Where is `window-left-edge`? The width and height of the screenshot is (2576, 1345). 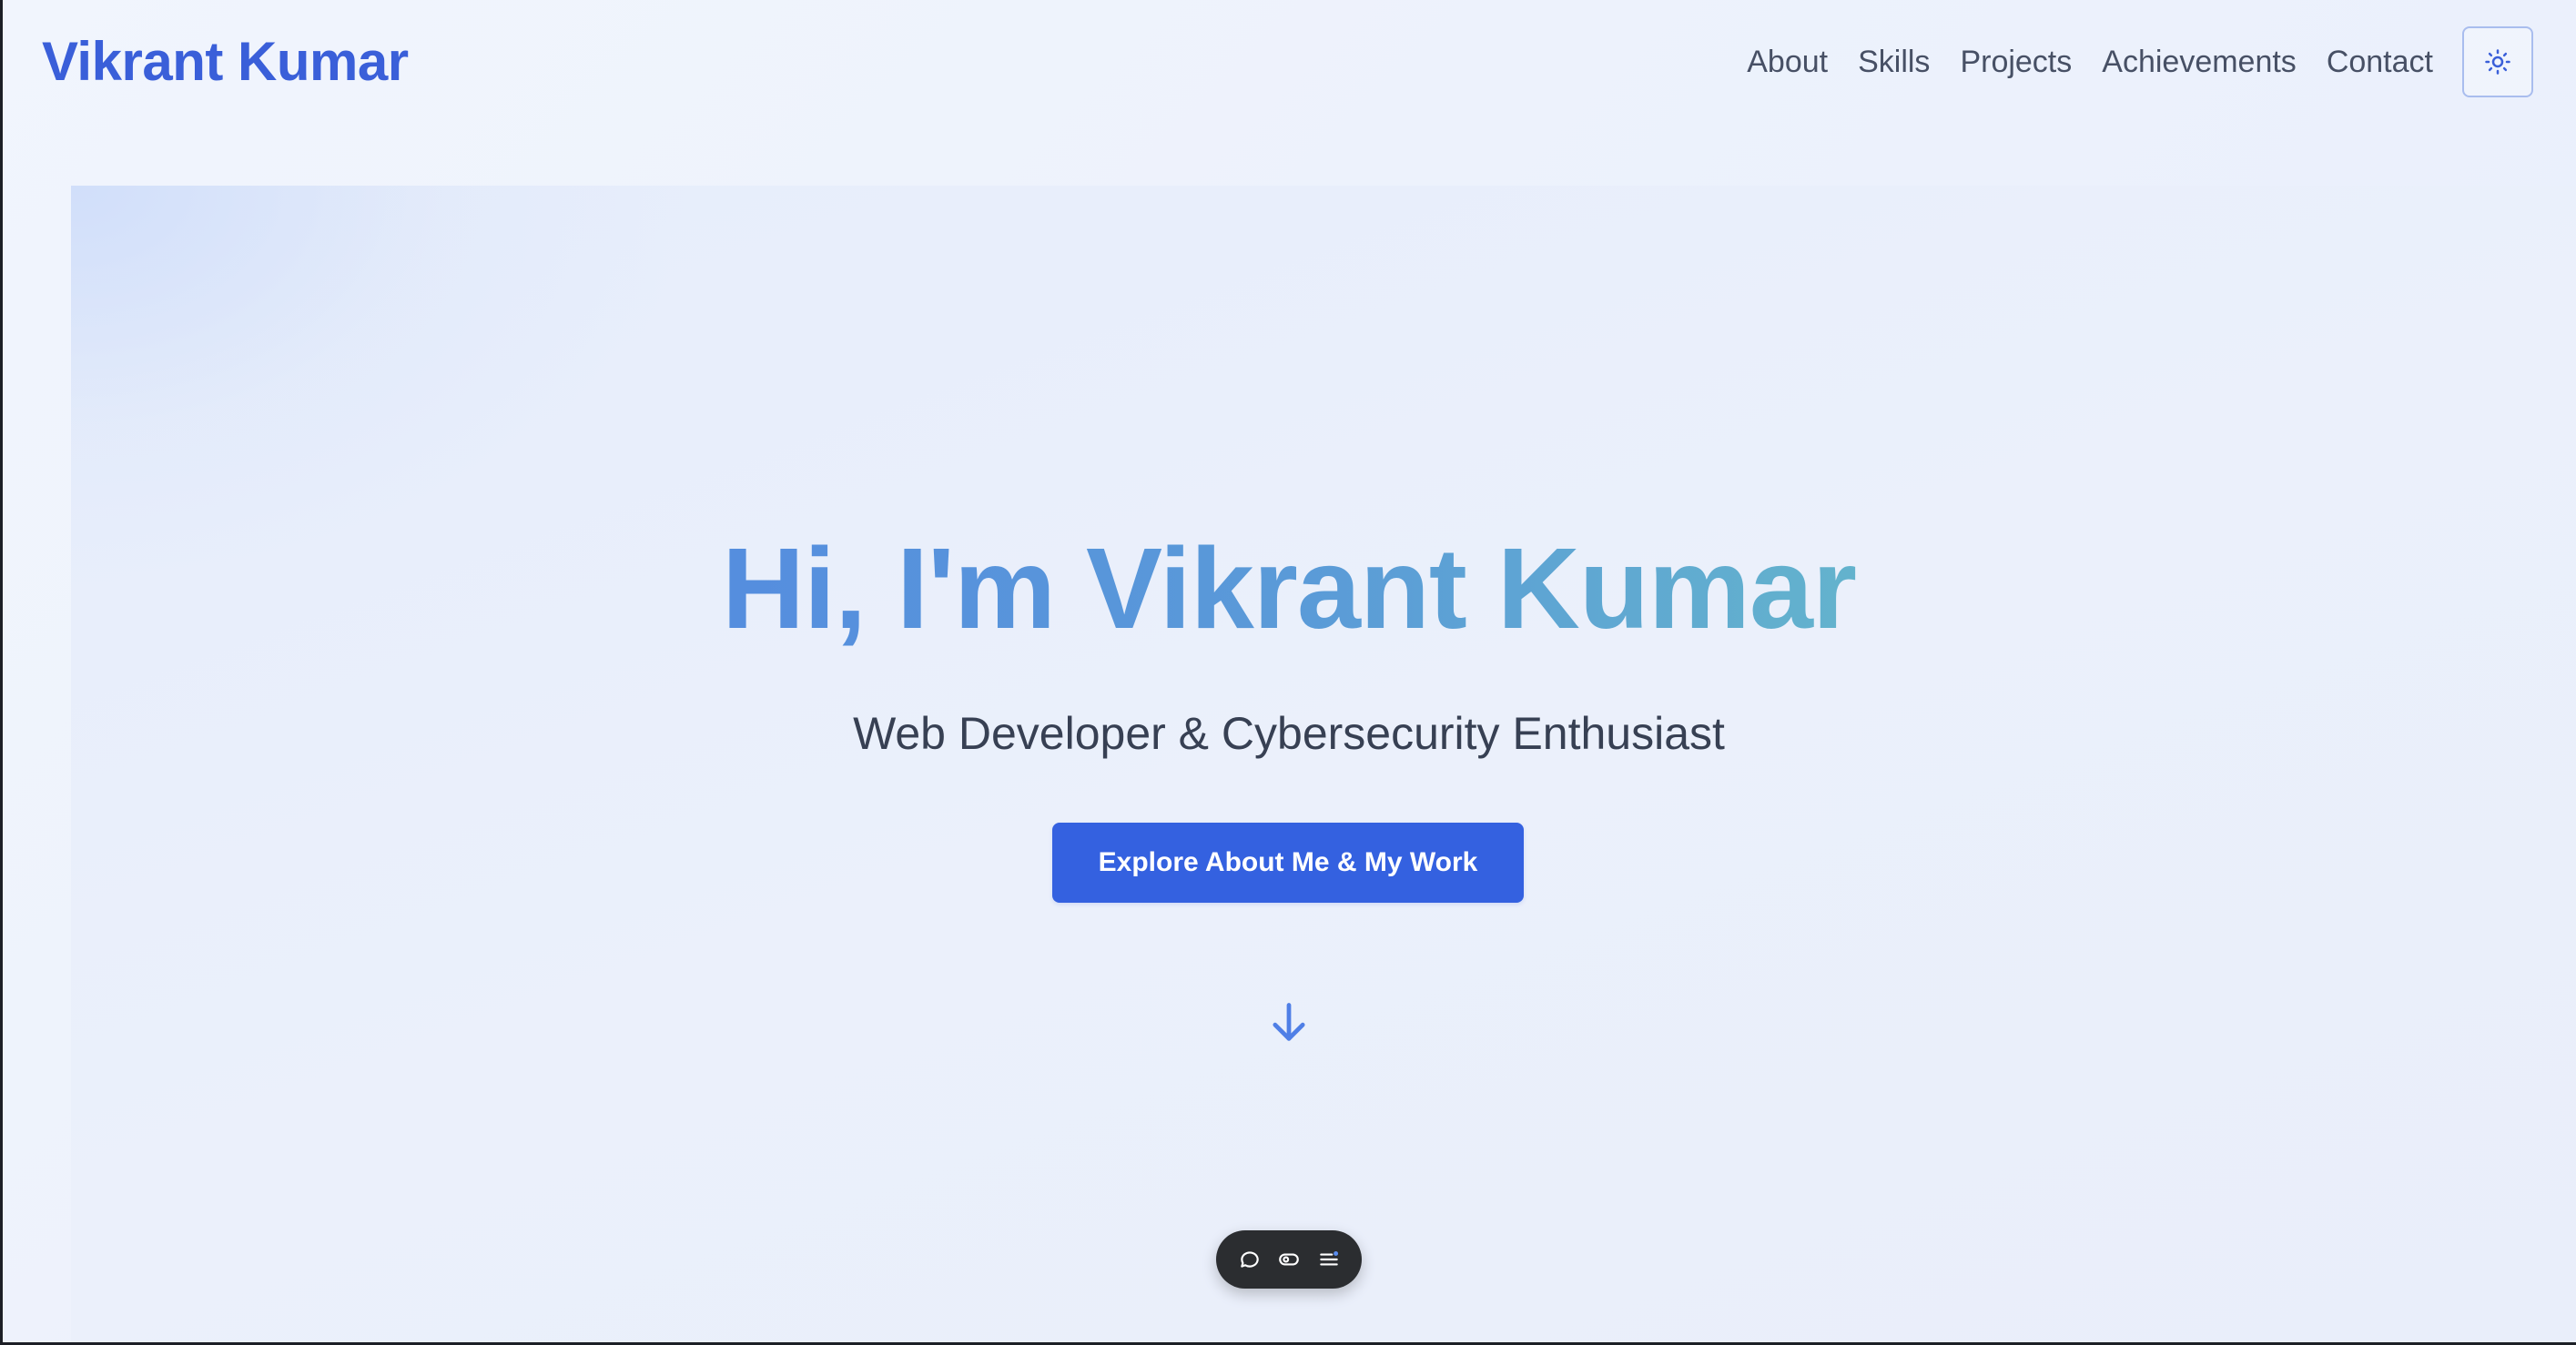
window-left-edge is located at coordinates (1, 672).